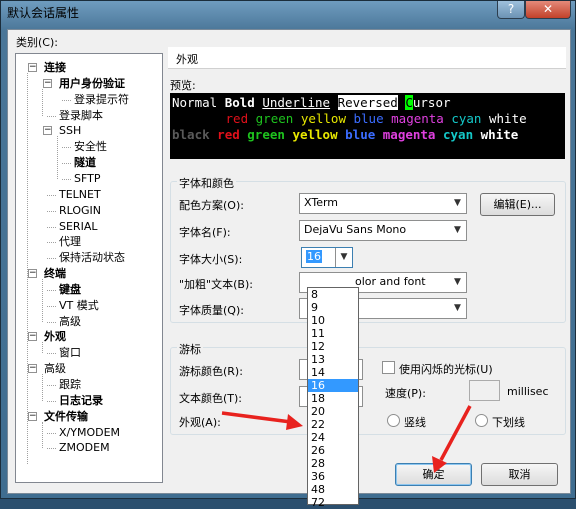 The height and width of the screenshot is (509, 576). Describe the element at coordinates (333, 476) in the screenshot. I see `font-size-option: 36` at that location.